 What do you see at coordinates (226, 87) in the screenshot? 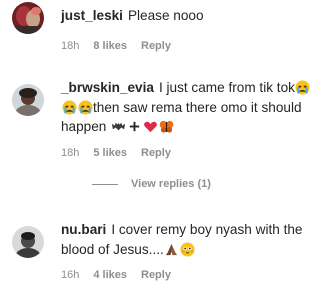
I see `comment-text: I just came from tik tok` at bounding box center [226, 87].